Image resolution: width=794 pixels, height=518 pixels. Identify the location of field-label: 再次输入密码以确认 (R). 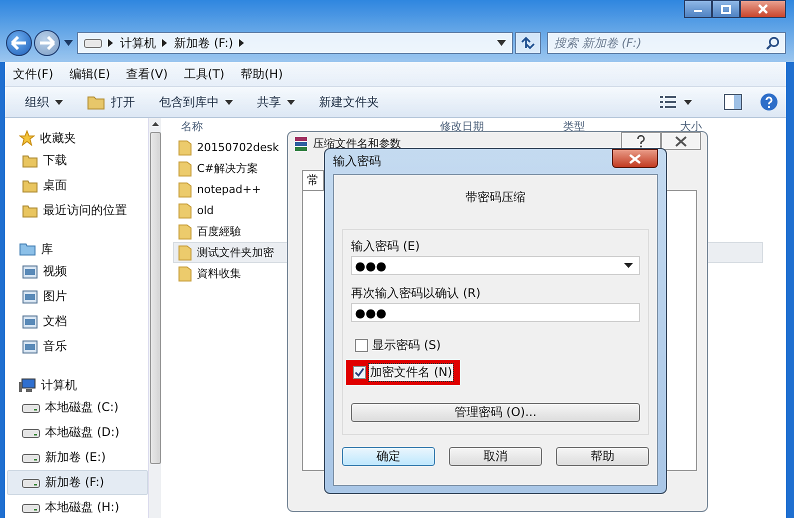
(416, 293).